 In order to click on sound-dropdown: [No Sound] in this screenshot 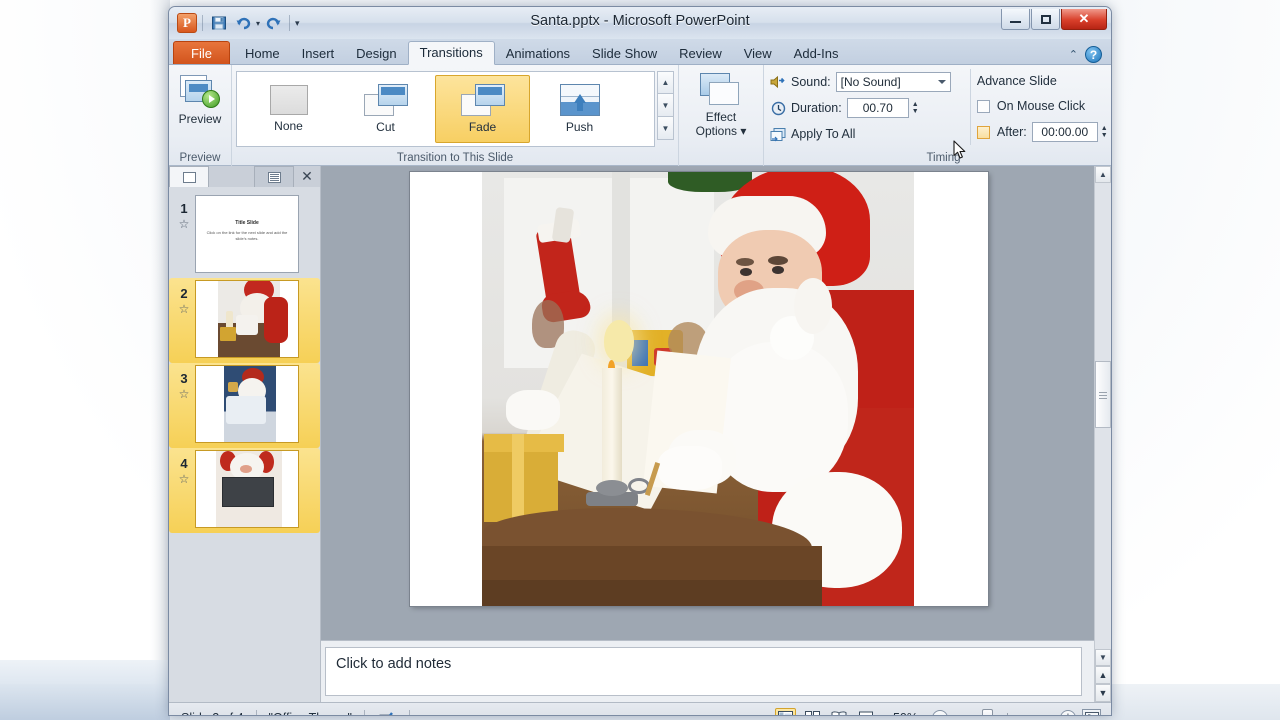, I will do `click(893, 82)`.